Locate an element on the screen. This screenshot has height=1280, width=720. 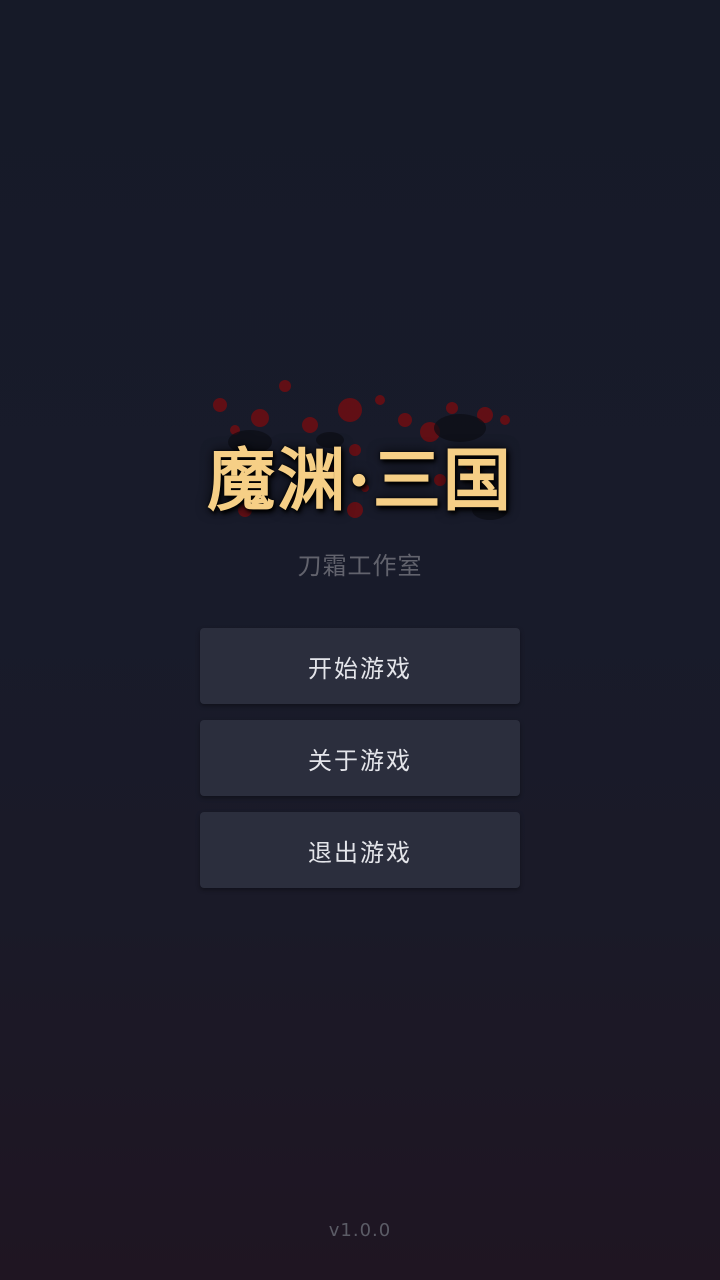
game-title: 魔渊·三国 is located at coordinates (360, 481).